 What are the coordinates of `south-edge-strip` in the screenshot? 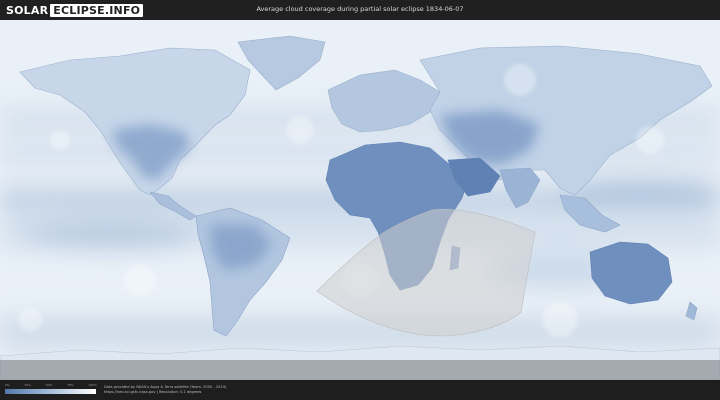 It's located at (360, 370).